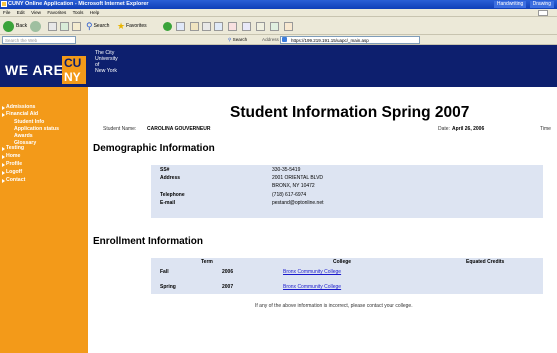  Describe the element at coordinates (270, 39) in the screenshot. I see `address-label: Address` at that location.